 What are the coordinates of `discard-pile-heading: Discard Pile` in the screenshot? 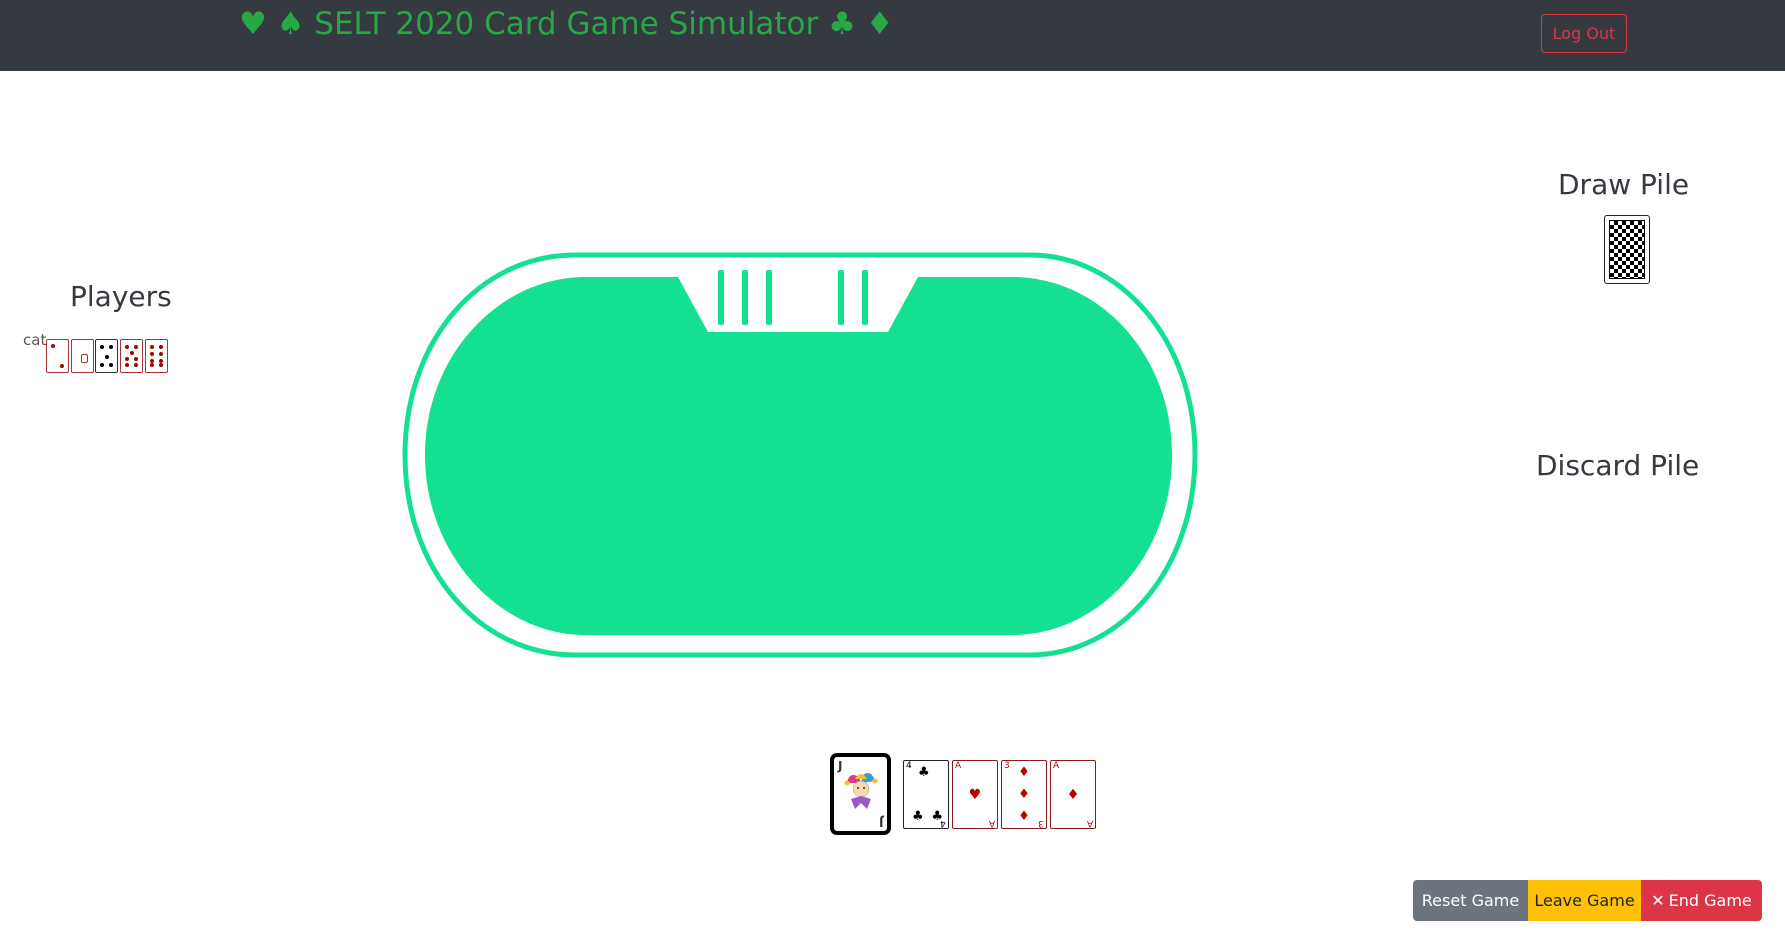 It's located at (1618, 465).